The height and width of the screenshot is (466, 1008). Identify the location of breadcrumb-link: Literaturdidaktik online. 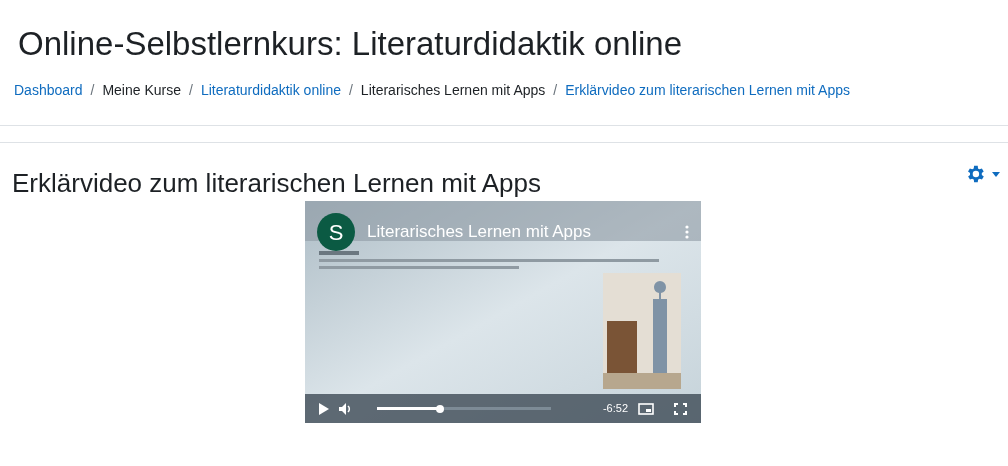
(270, 90).